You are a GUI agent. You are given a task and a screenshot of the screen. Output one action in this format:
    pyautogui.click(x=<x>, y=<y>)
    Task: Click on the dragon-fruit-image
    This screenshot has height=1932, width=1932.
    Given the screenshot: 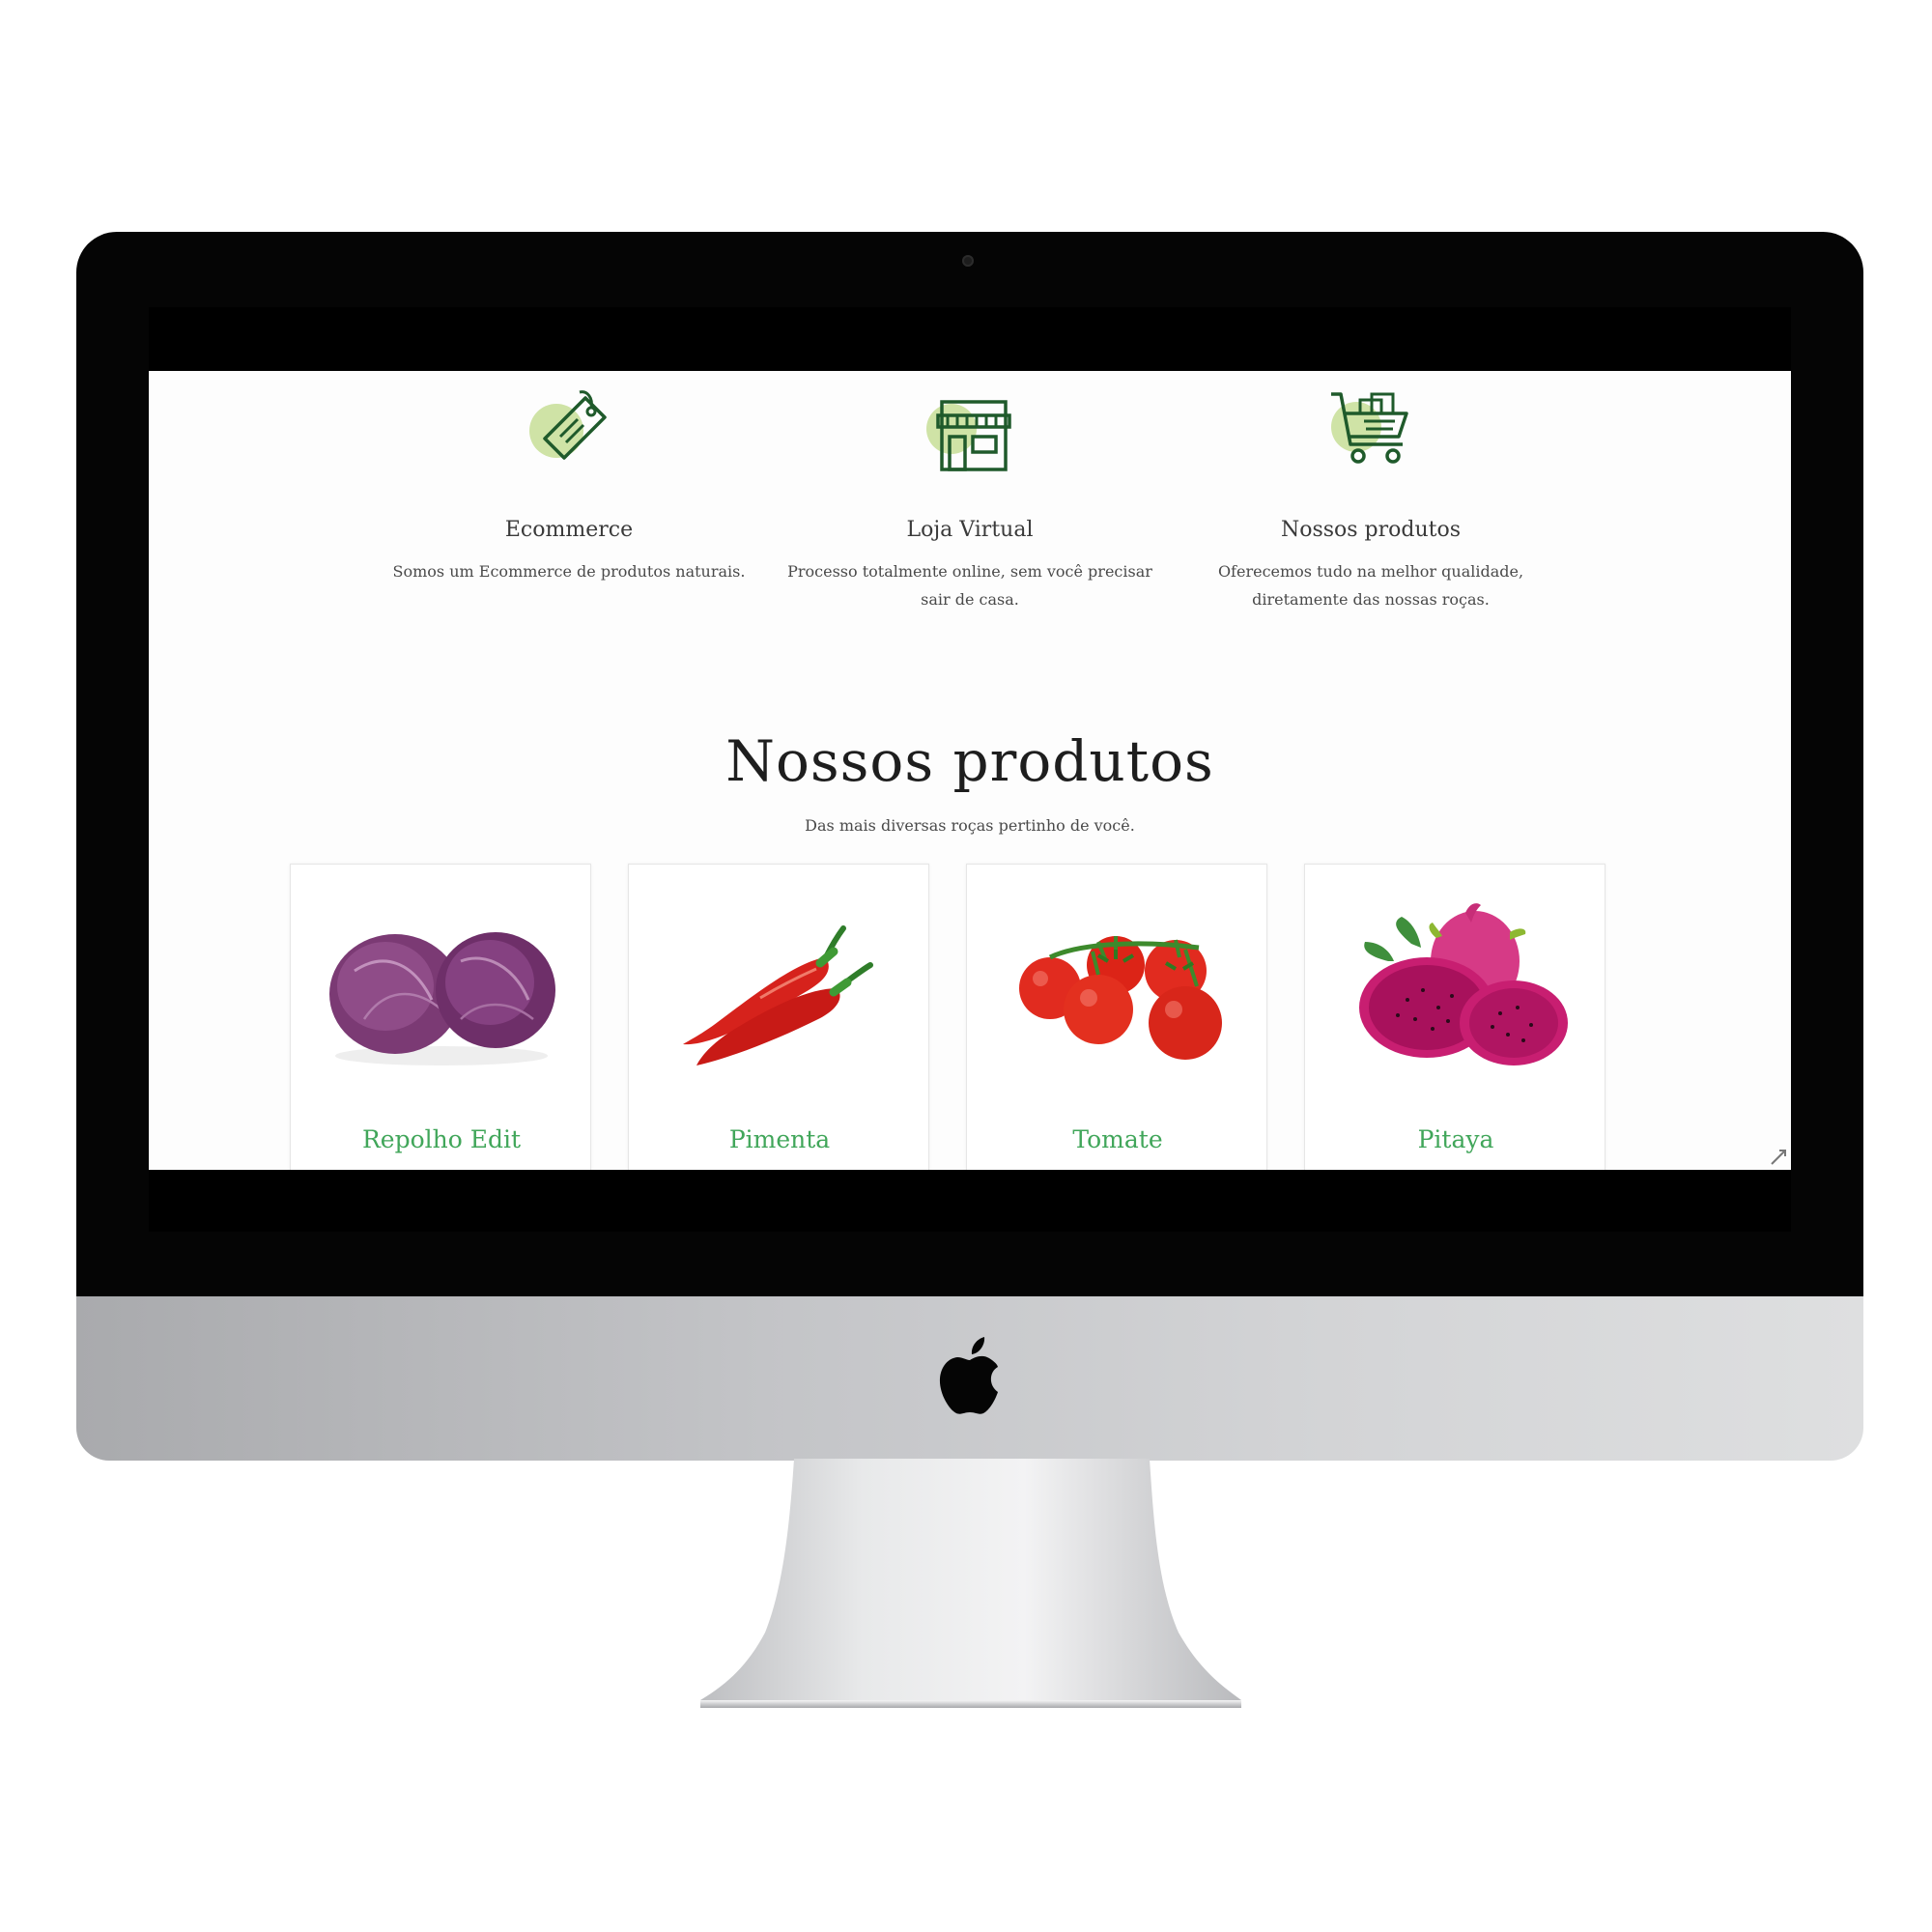 What is the action you would take?
    pyautogui.click(x=1463, y=984)
    